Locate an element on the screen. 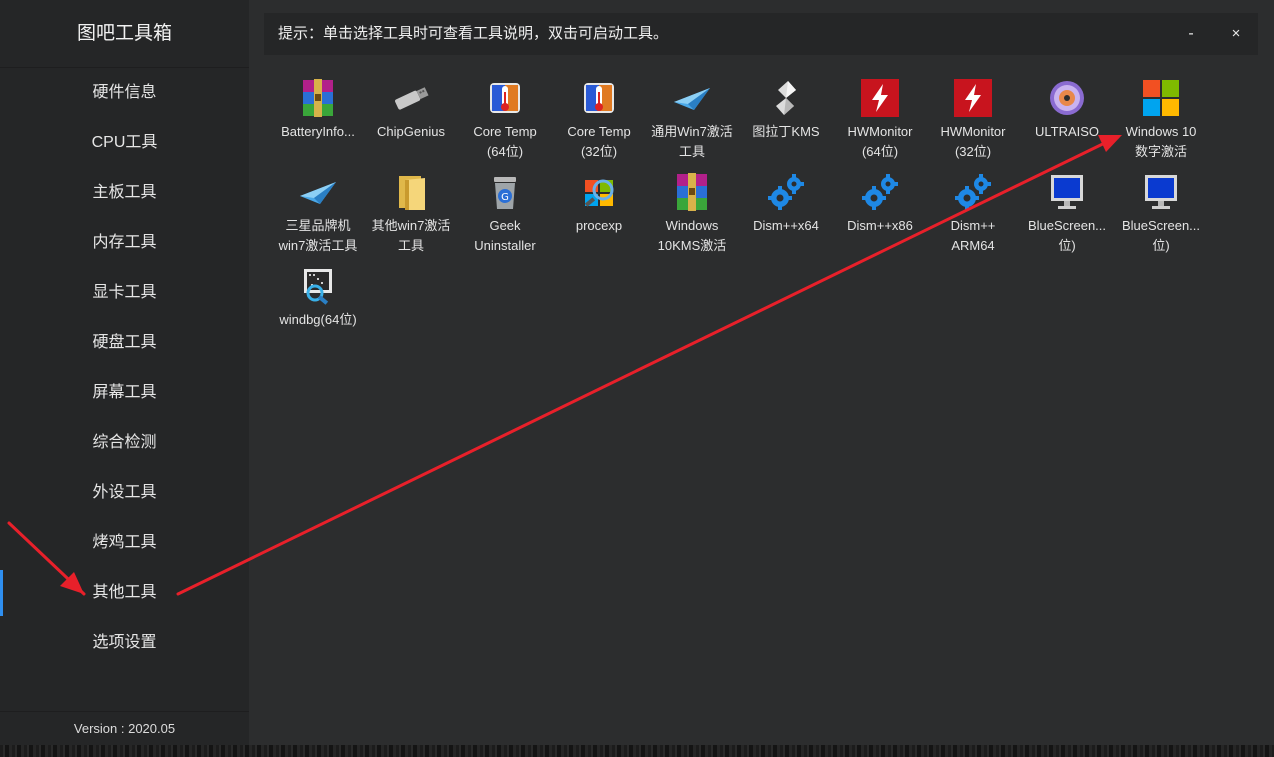 The height and width of the screenshot is (757, 1274). tip-text: 提示：单击选择工具时可查看工具说明，双击可启动工具。 is located at coordinates (473, 33).